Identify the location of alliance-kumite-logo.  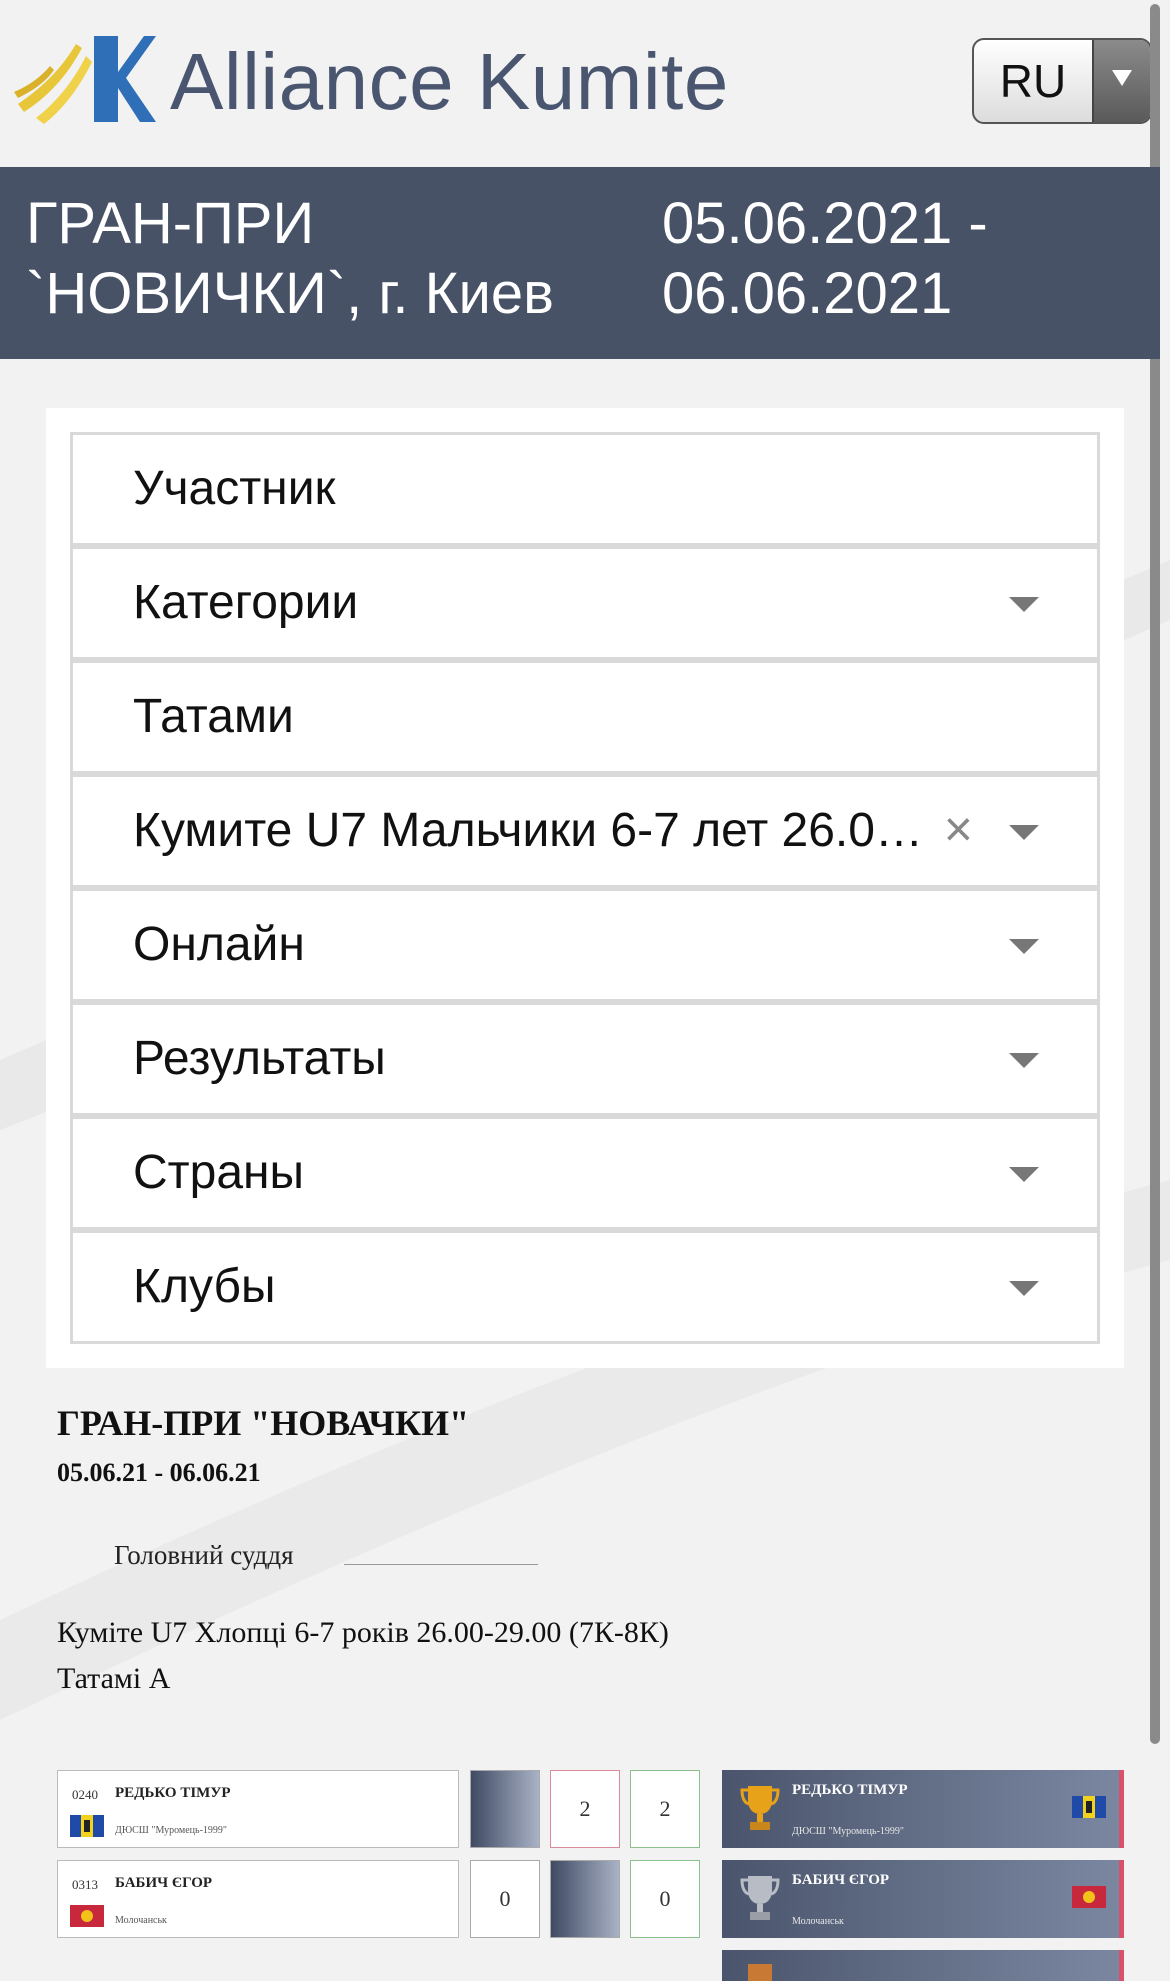
(85, 80).